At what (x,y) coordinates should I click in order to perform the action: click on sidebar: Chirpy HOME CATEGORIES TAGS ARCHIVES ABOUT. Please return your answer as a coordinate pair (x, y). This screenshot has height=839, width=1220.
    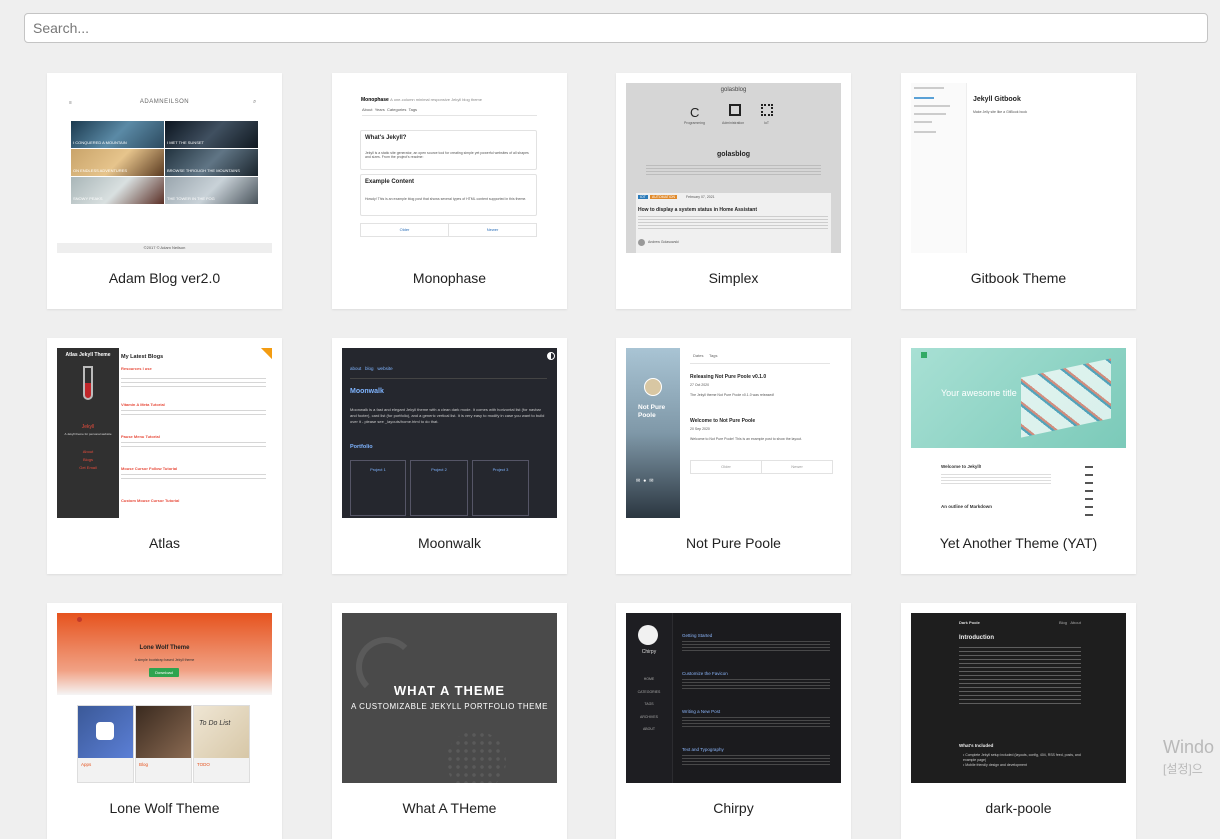
    Looking at the image, I should click on (649, 698).